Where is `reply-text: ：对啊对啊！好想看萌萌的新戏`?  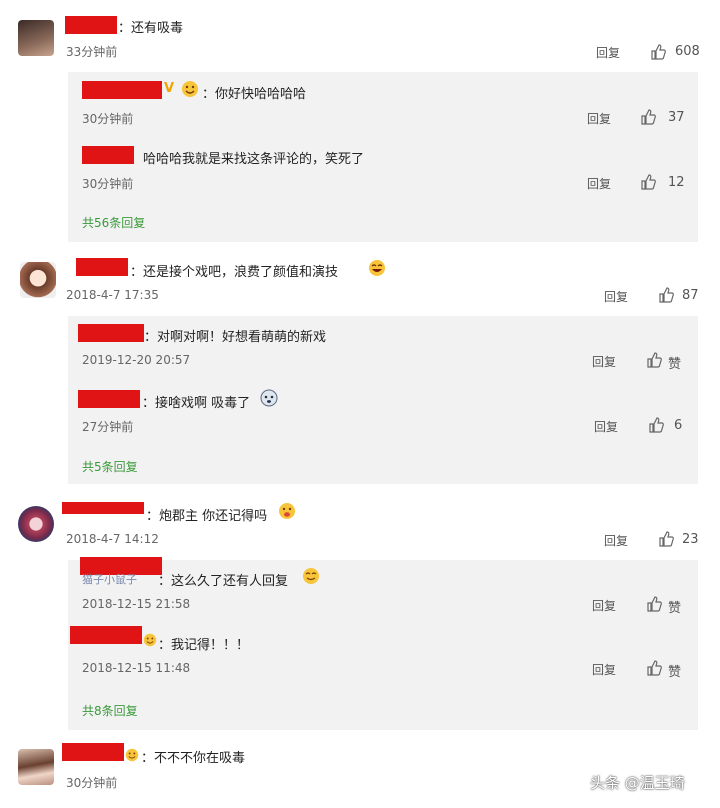
reply-text: ：对啊对啊！好想看萌萌的新戏 is located at coordinates (235, 337).